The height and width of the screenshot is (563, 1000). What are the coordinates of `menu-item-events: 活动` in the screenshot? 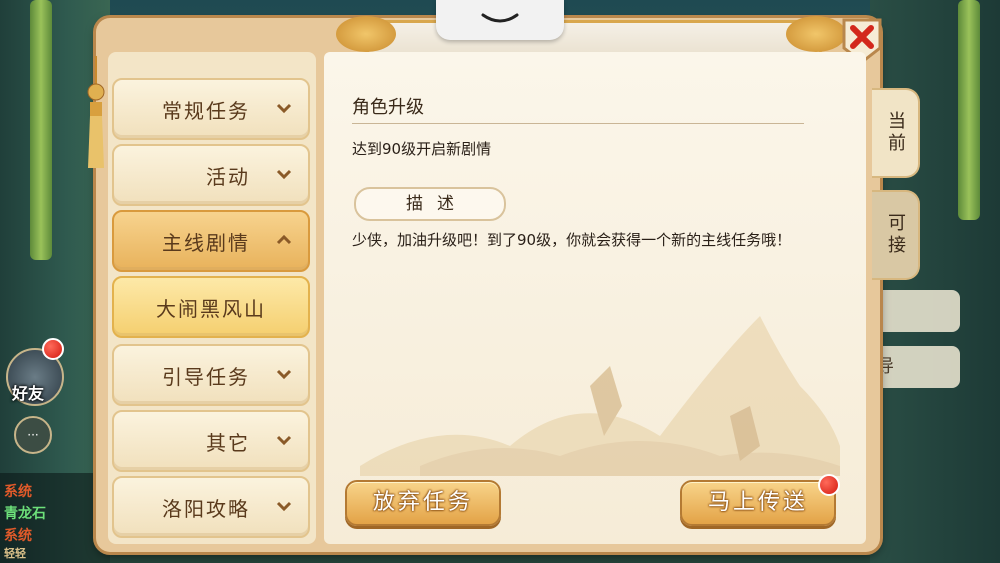 It's located at (211, 175).